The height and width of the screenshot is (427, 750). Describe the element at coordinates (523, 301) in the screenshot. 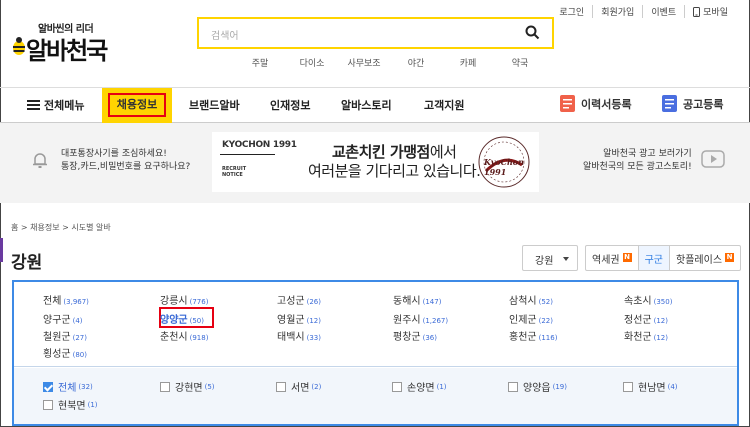

I see `city-name: 삼척시` at that location.